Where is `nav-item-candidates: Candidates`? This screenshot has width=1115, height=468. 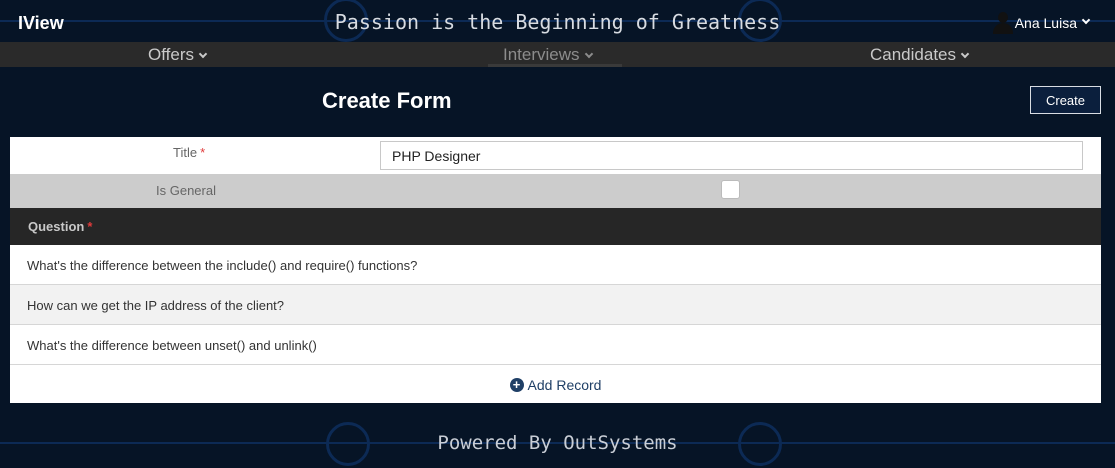
nav-item-candidates: Candidates is located at coordinates (920, 55).